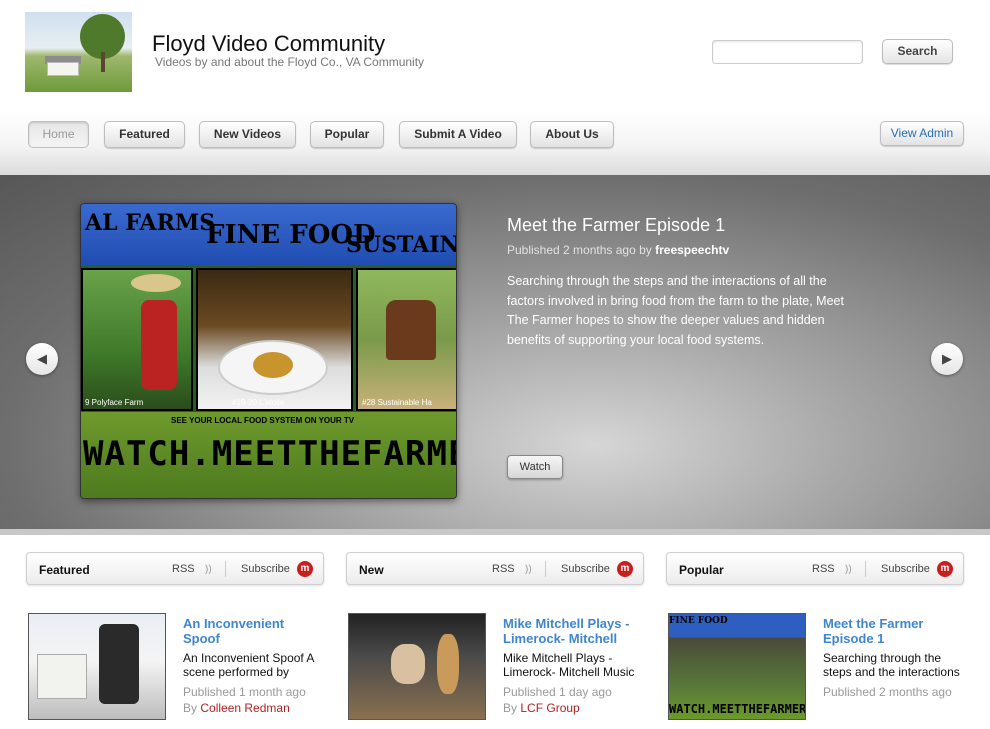 This screenshot has height=729, width=990. What do you see at coordinates (247, 134) in the screenshot?
I see `nav-new-videos: New Videos` at bounding box center [247, 134].